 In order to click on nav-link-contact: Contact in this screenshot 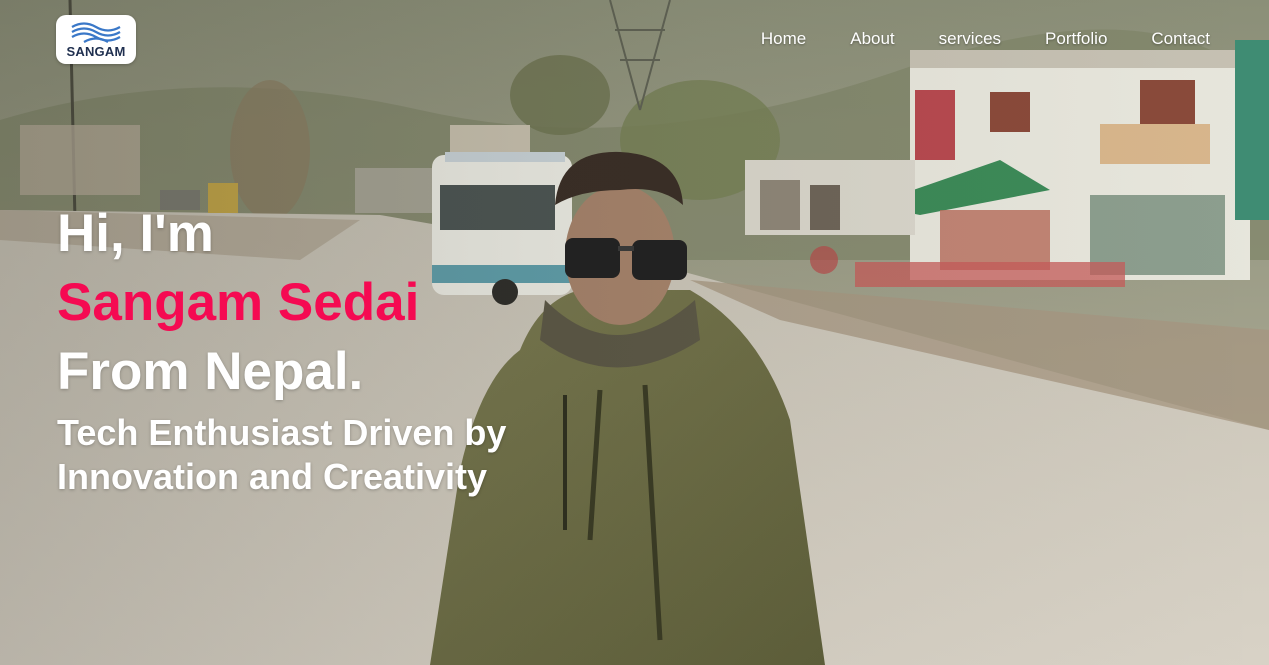, I will do `click(1180, 39)`.